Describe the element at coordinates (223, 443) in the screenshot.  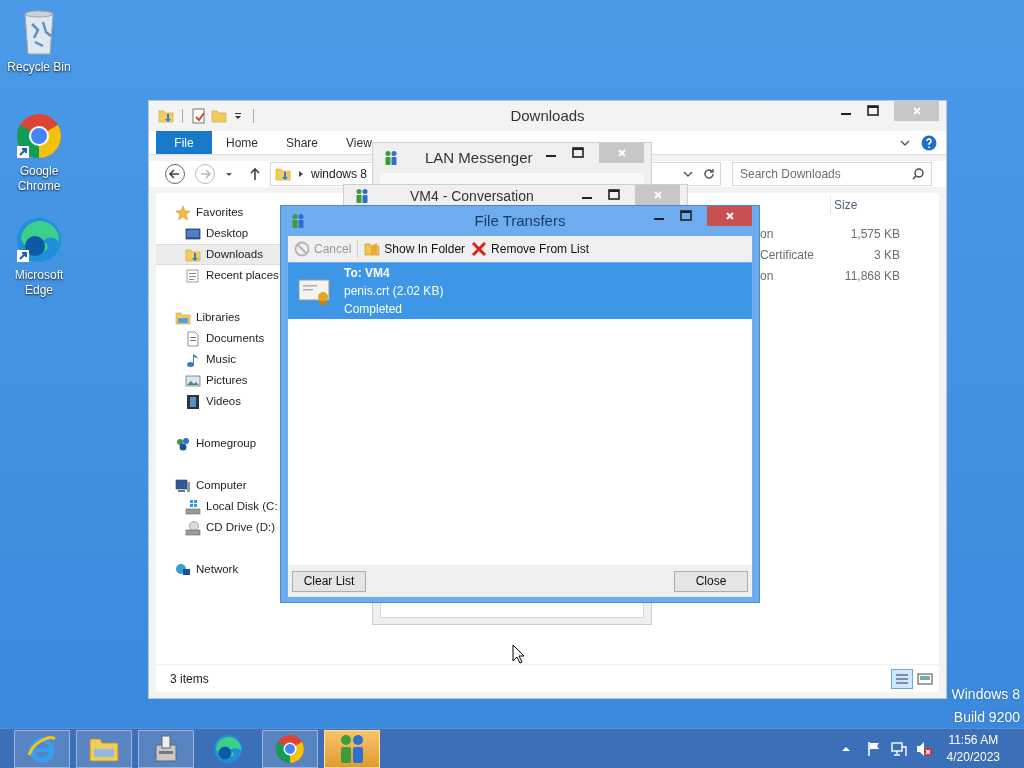
I see `nav-item: Homegroup` at that location.